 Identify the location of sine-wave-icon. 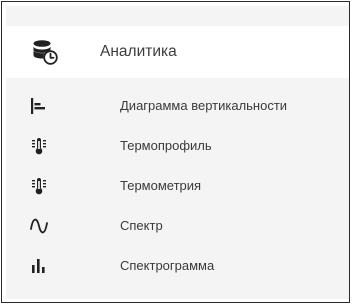
(39, 226).